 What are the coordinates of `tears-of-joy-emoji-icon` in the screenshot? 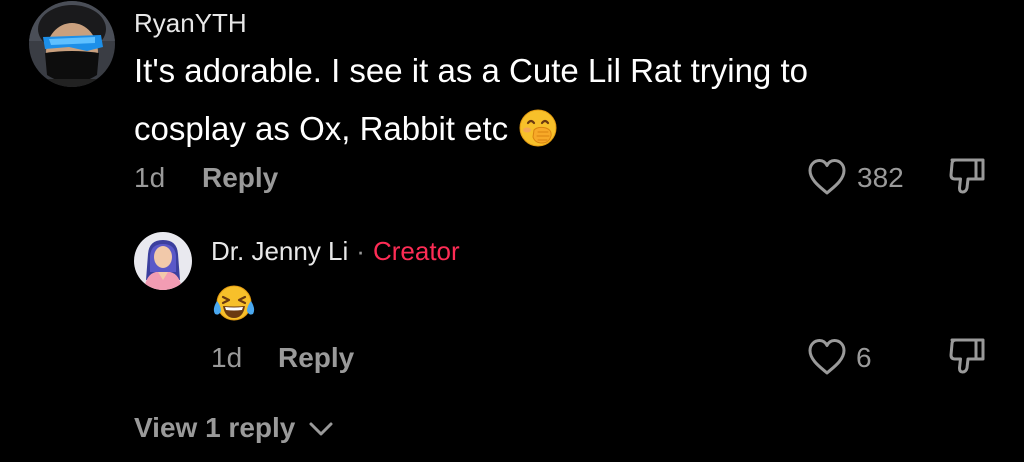 It's located at (234, 304).